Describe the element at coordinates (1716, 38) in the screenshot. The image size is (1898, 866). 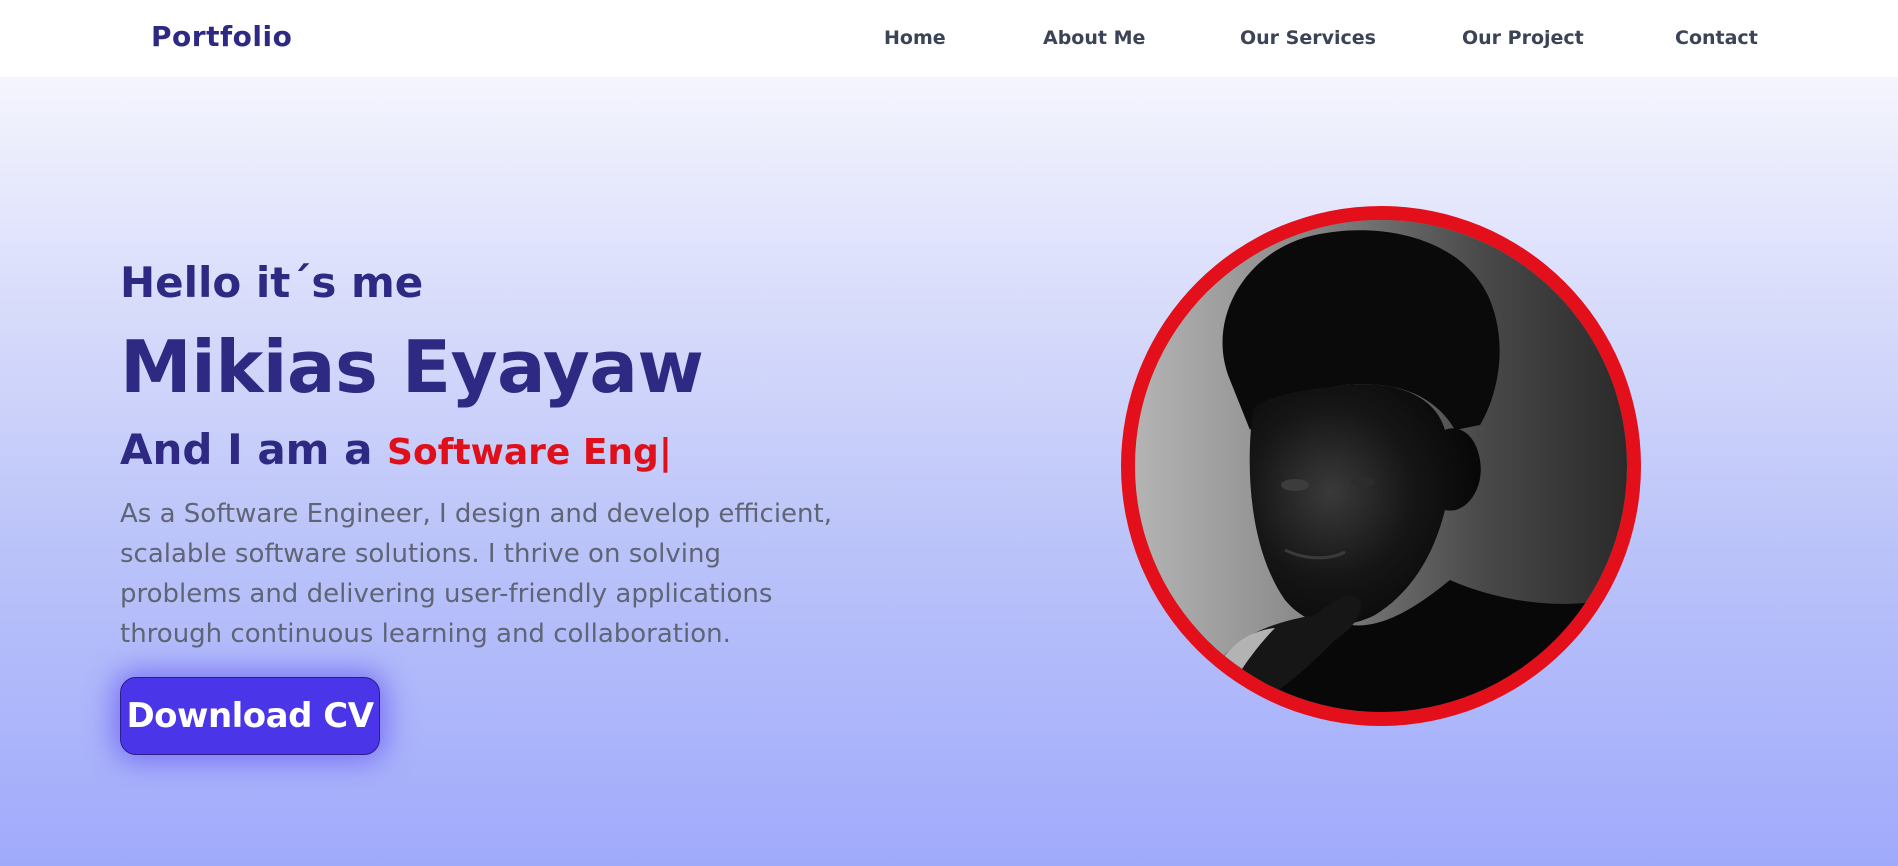
I see `nav-link-contact: Contact` at that location.